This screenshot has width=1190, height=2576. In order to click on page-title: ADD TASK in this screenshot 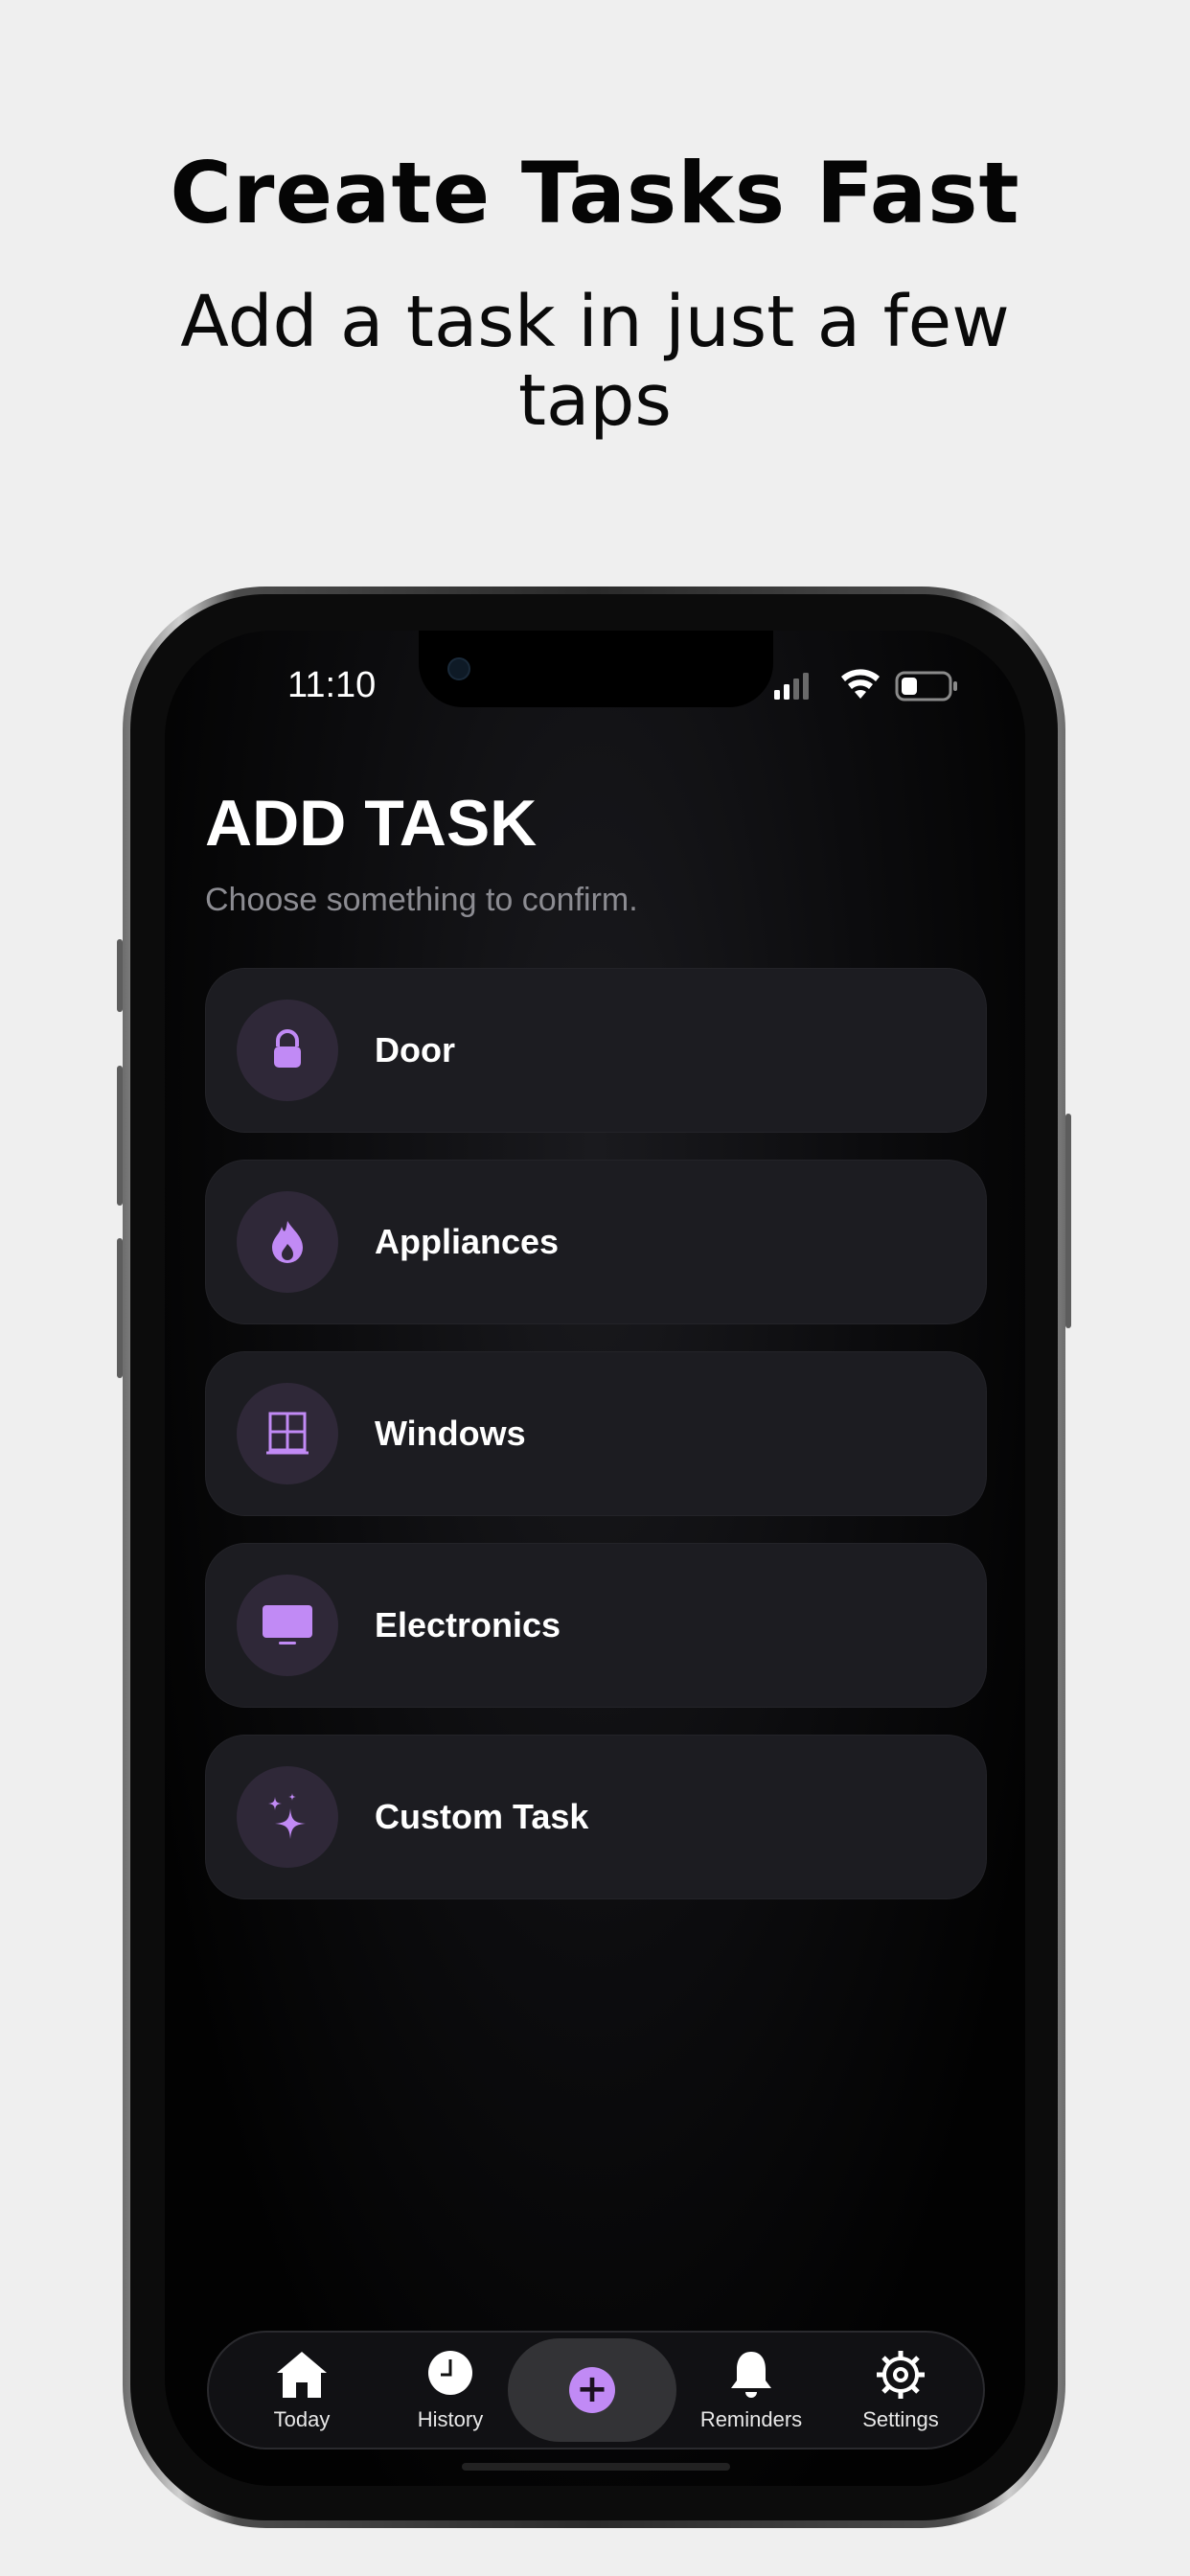, I will do `click(372, 823)`.